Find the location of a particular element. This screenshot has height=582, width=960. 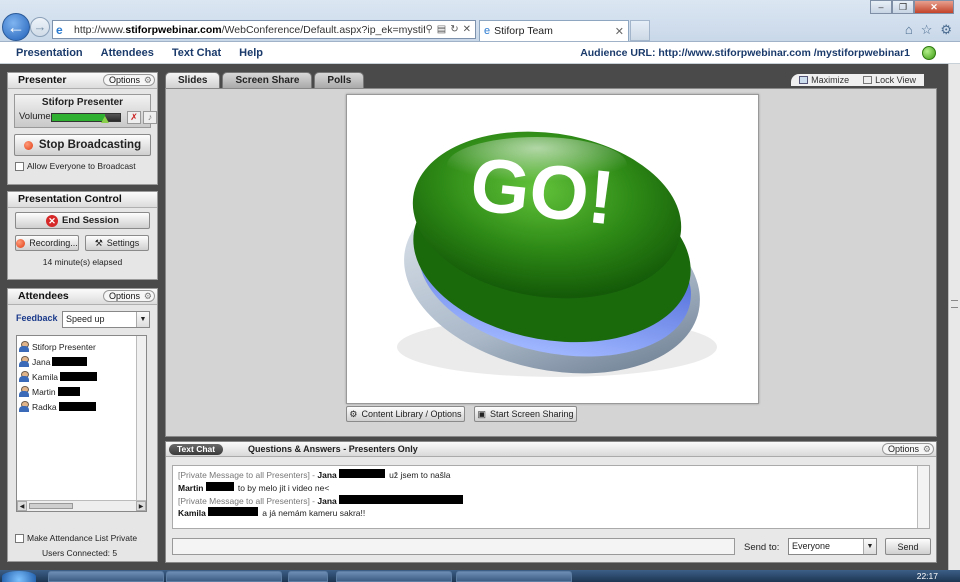

volume-slider-handle is located at coordinates (105, 119).